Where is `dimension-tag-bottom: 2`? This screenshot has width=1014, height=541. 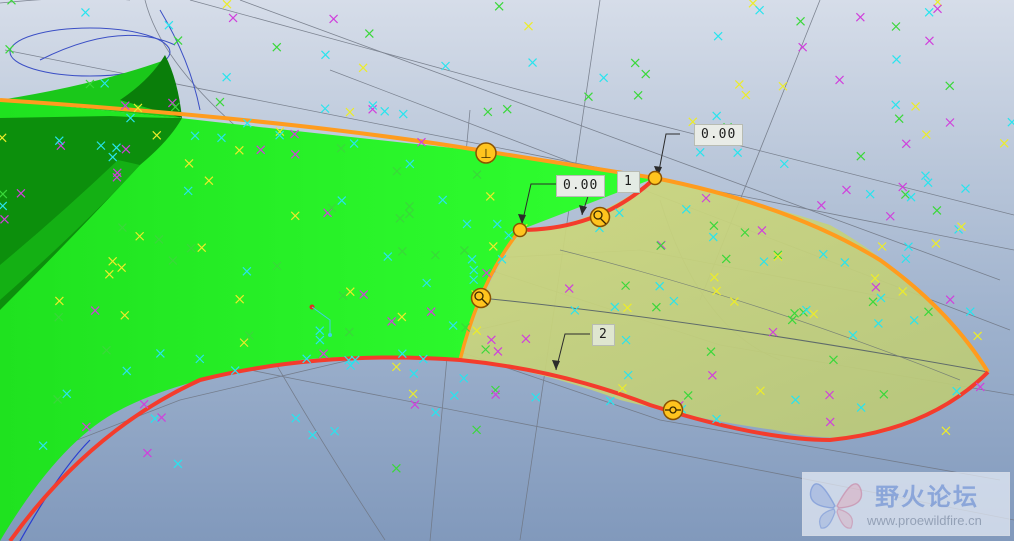
dimension-tag-bottom: 2 is located at coordinates (603, 335).